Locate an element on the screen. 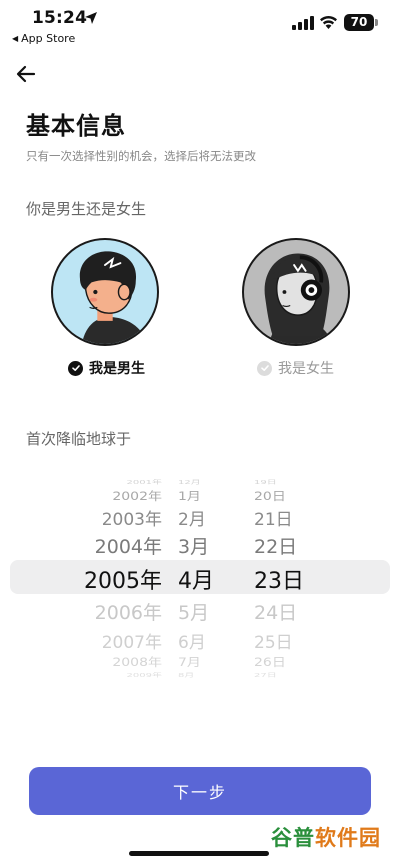 Image resolution: width=400 pixels, height=865 pixels. female-avatar is located at coordinates (296, 292).